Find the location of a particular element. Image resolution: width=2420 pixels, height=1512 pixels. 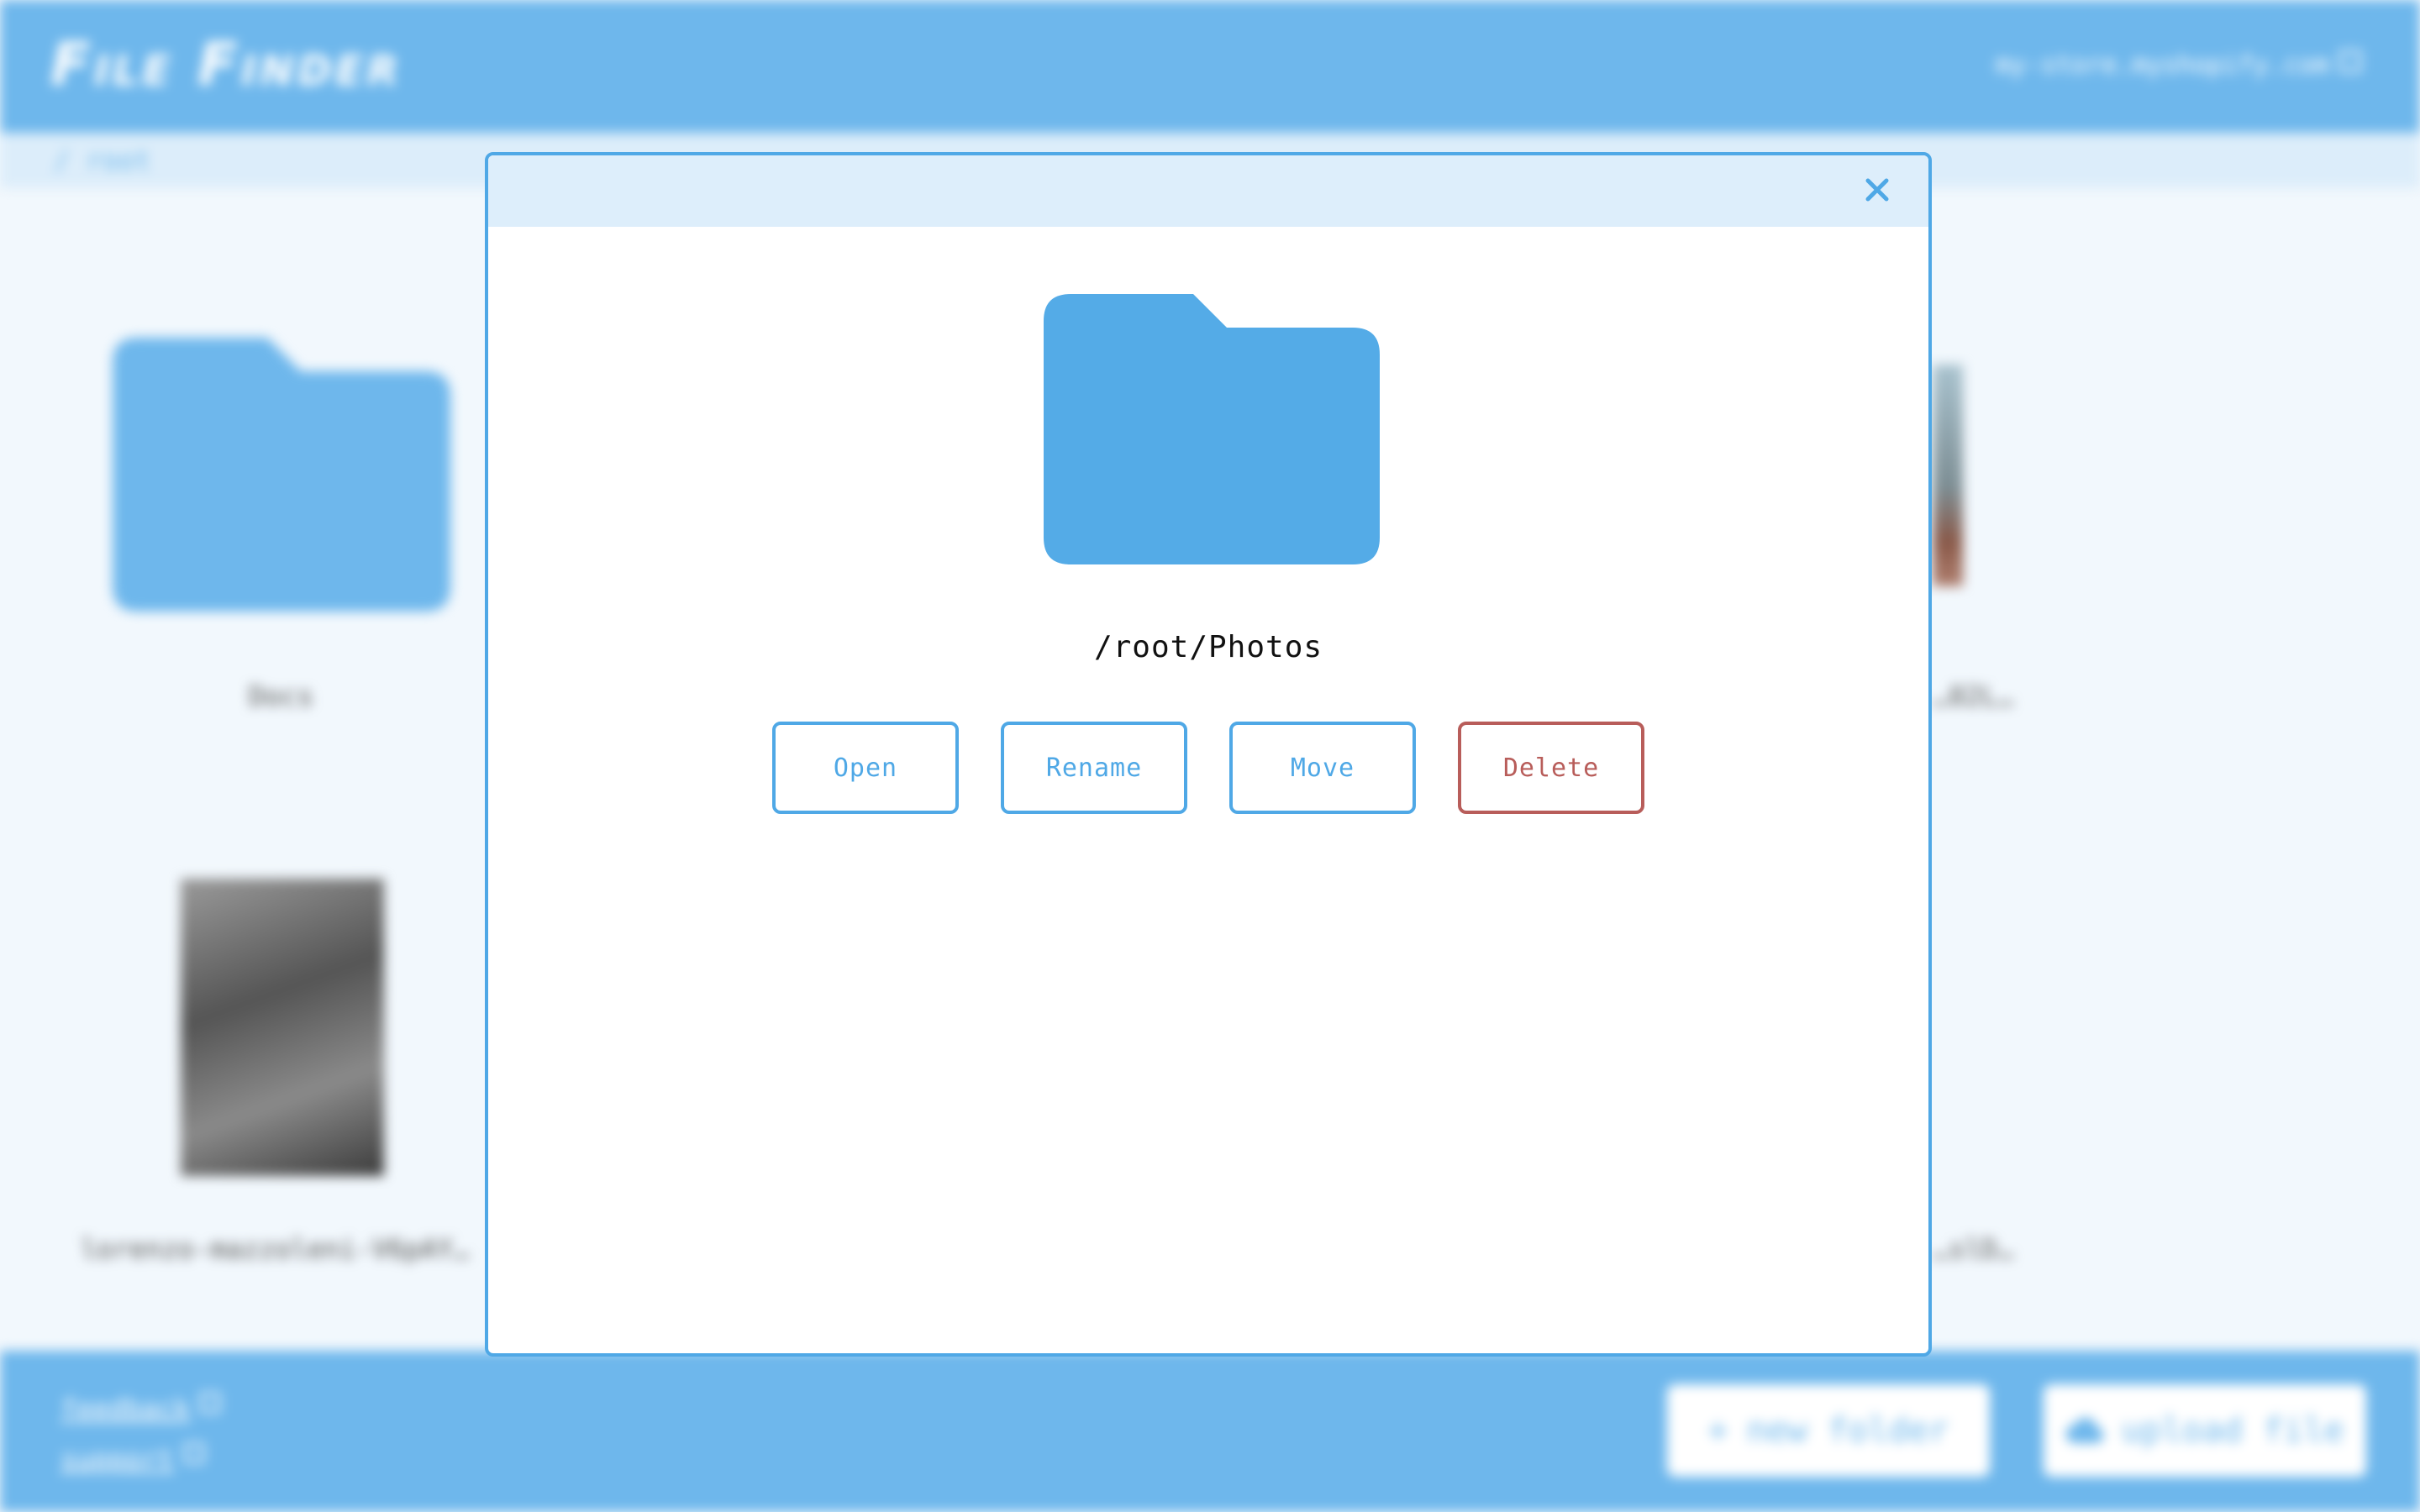

store-link: my-store.myshopify.com is located at coordinates (2178, 65).